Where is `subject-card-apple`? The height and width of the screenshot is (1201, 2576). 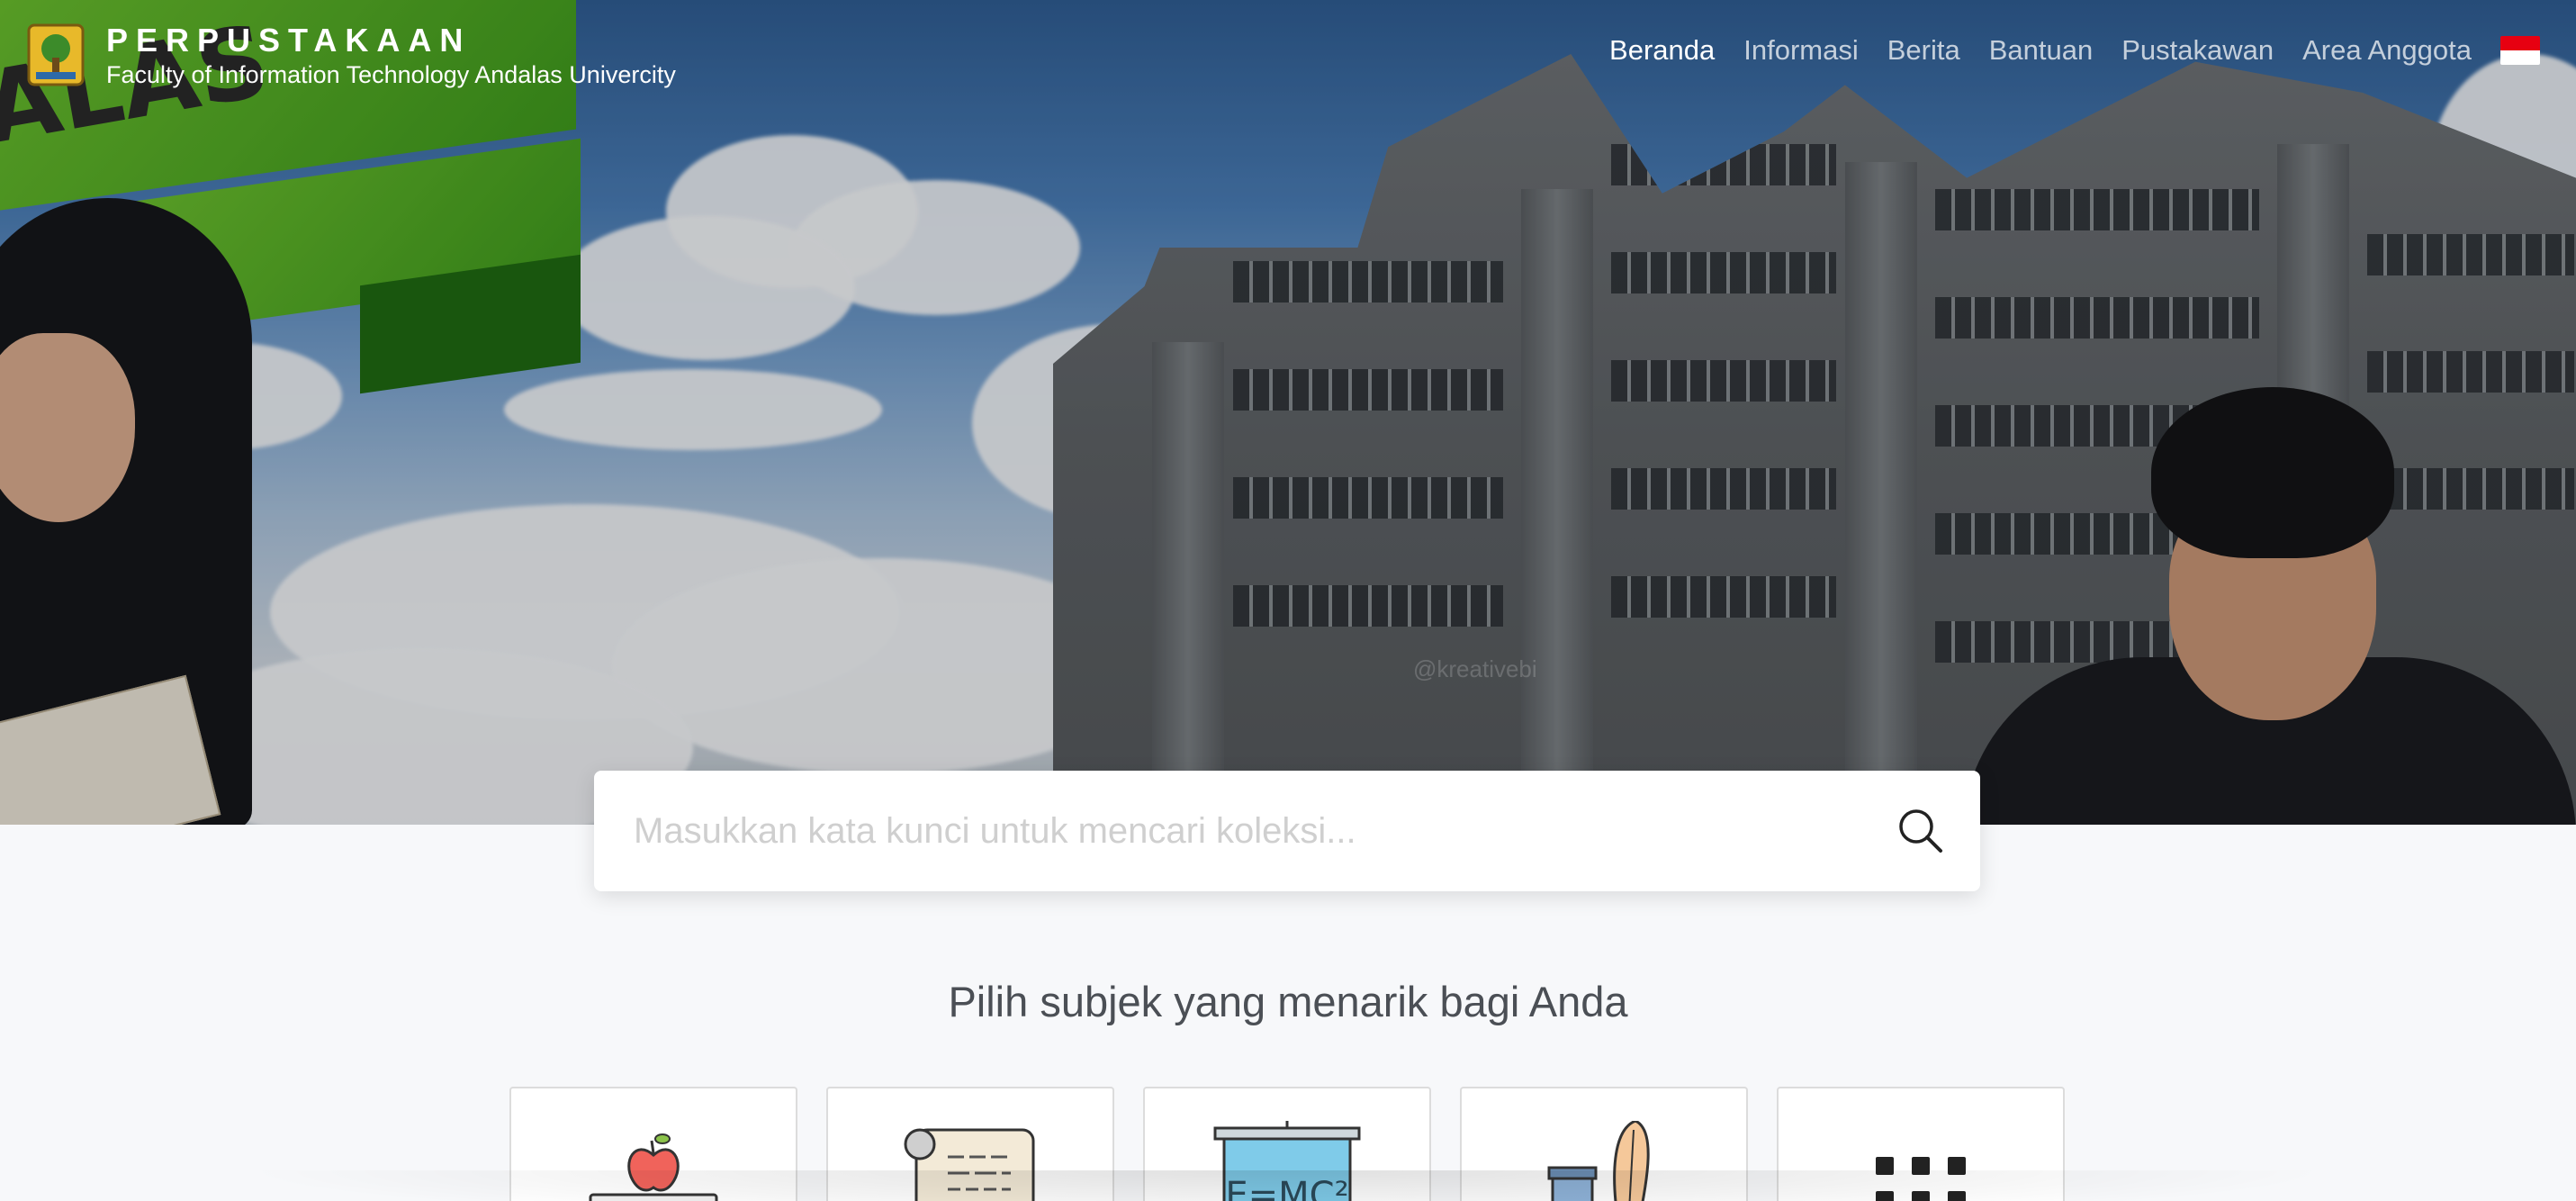
subject-card-apple is located at coordinates (653, 1144).